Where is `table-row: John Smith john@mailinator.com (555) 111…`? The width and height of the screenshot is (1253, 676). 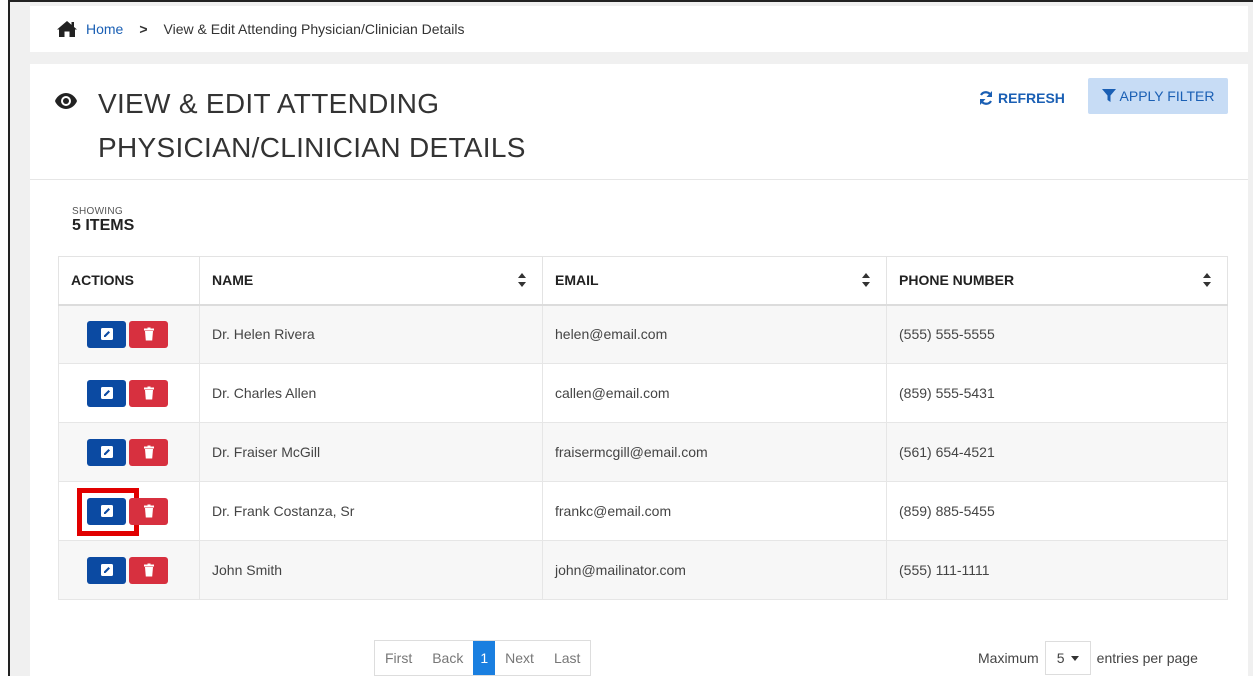
table-row: John Smith john@mailinator.com (555) 111… is located at coordinates (643, 570).